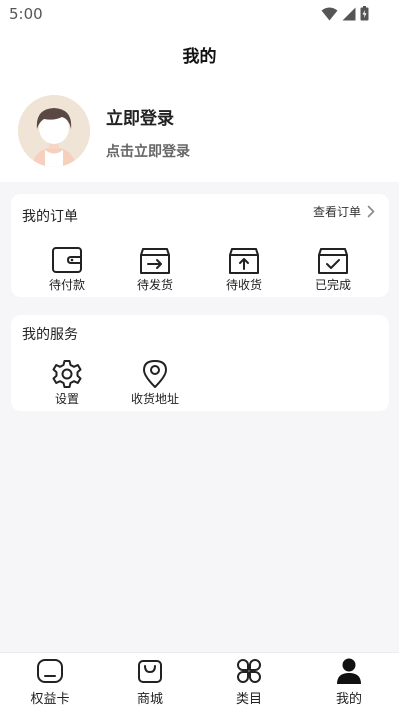  I want to click on avatar, so click(54, 131).